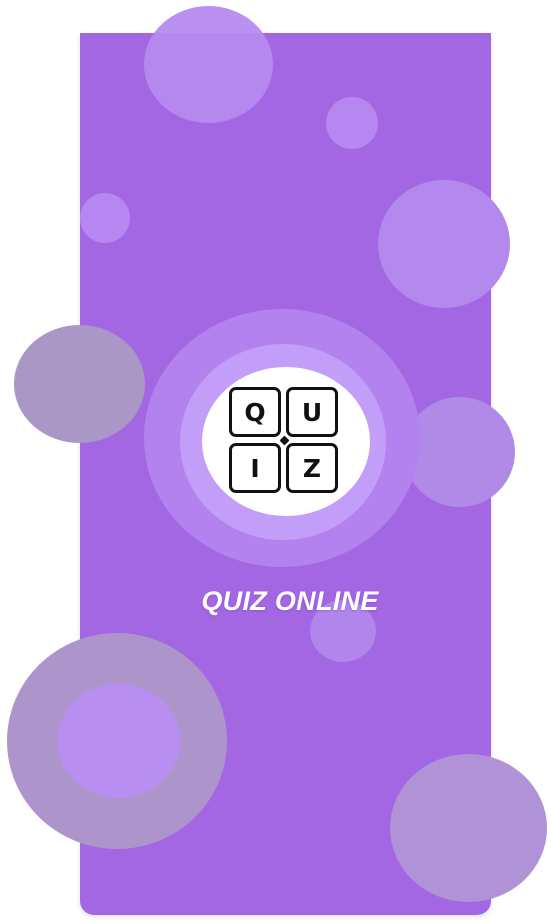 The height and width of the screenshot is (924, 551). I want to click on logo-tile-q: Q, so click(255, 412).